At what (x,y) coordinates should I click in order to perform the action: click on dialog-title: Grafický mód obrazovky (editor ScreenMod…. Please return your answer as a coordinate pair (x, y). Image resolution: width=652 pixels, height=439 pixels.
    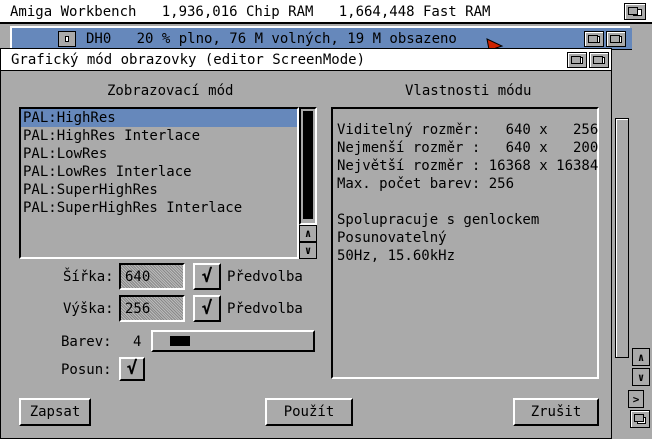
    Looking at the image, I should click on (188, 60).